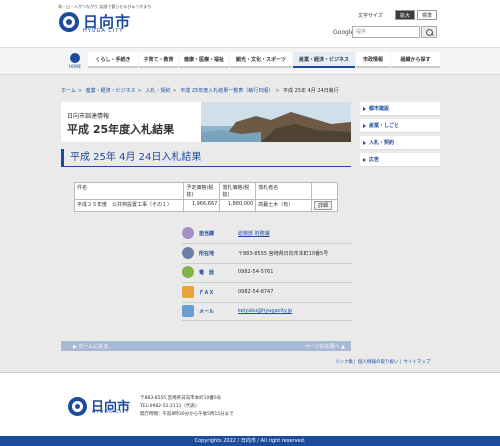  What do you see at coordinates (261, 60) in the screenshot?
I see `nav-item-tourism: 観光・文化・スポーツ` at bounding box center [261, 60].